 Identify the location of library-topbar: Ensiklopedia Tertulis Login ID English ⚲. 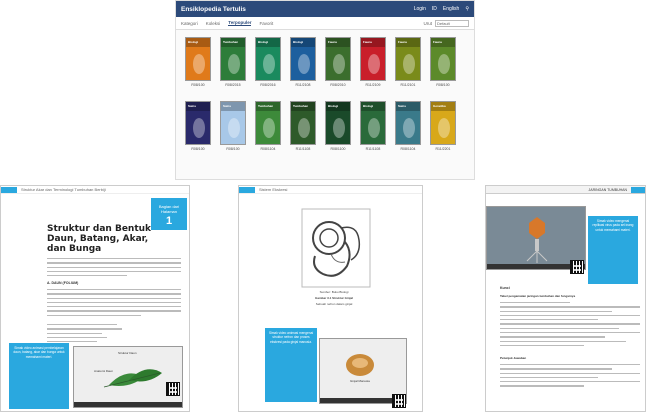
(325, 9).